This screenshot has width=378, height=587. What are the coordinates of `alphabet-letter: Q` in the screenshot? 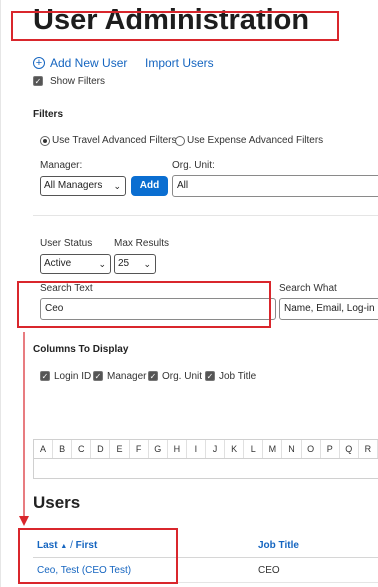 It's located at (349, 449).